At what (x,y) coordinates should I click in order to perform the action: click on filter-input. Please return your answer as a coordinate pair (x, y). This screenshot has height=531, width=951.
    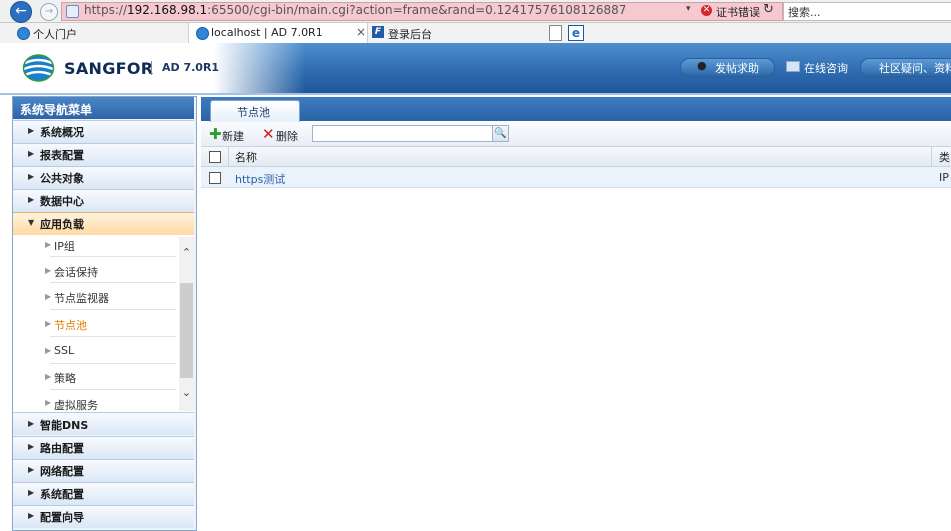
    Looking at the image, I should click on (404, 133).